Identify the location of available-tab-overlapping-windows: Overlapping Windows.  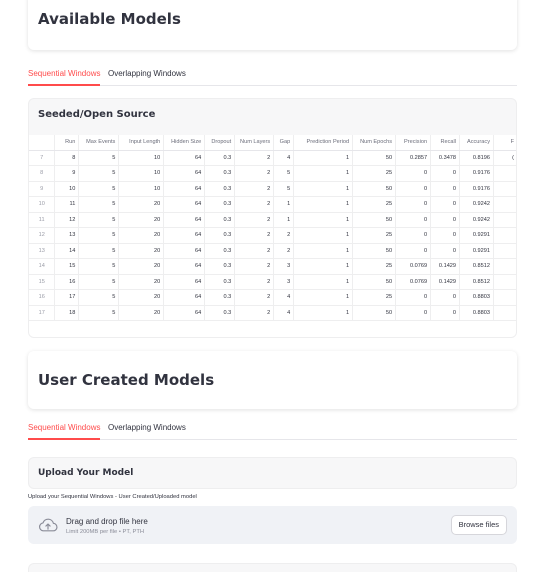
(147, 73).